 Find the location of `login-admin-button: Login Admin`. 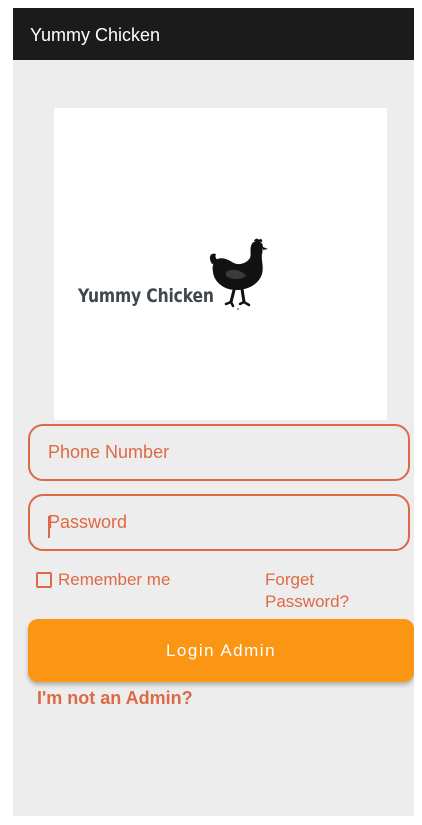

login-admin-button: Login Admin is located at coordinates (221, 650).